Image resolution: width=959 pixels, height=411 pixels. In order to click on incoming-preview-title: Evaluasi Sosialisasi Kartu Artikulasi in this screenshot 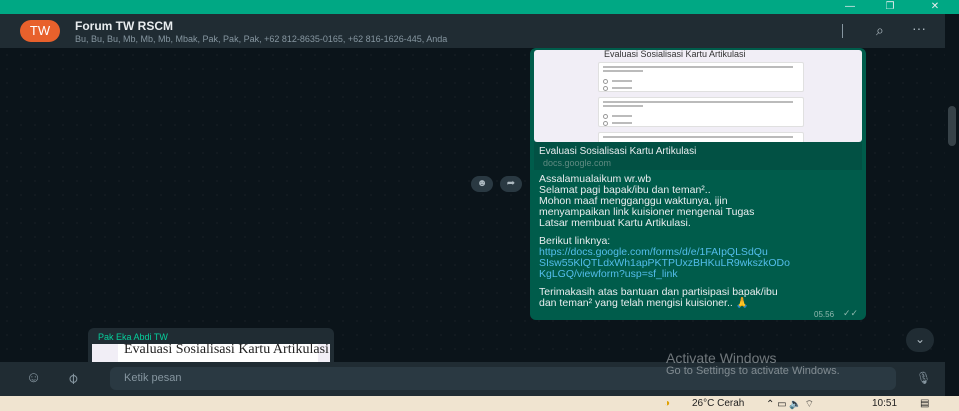, I will do `click(226, 349)`.